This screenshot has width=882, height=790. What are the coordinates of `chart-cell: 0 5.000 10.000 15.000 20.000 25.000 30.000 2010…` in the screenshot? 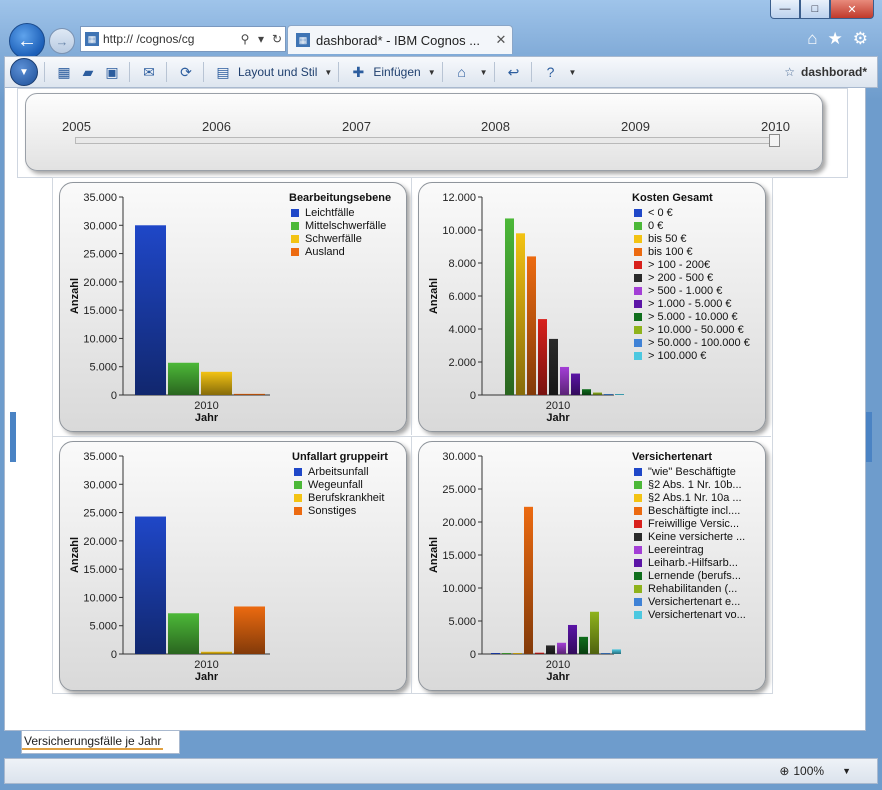 It's located at (591, 565).